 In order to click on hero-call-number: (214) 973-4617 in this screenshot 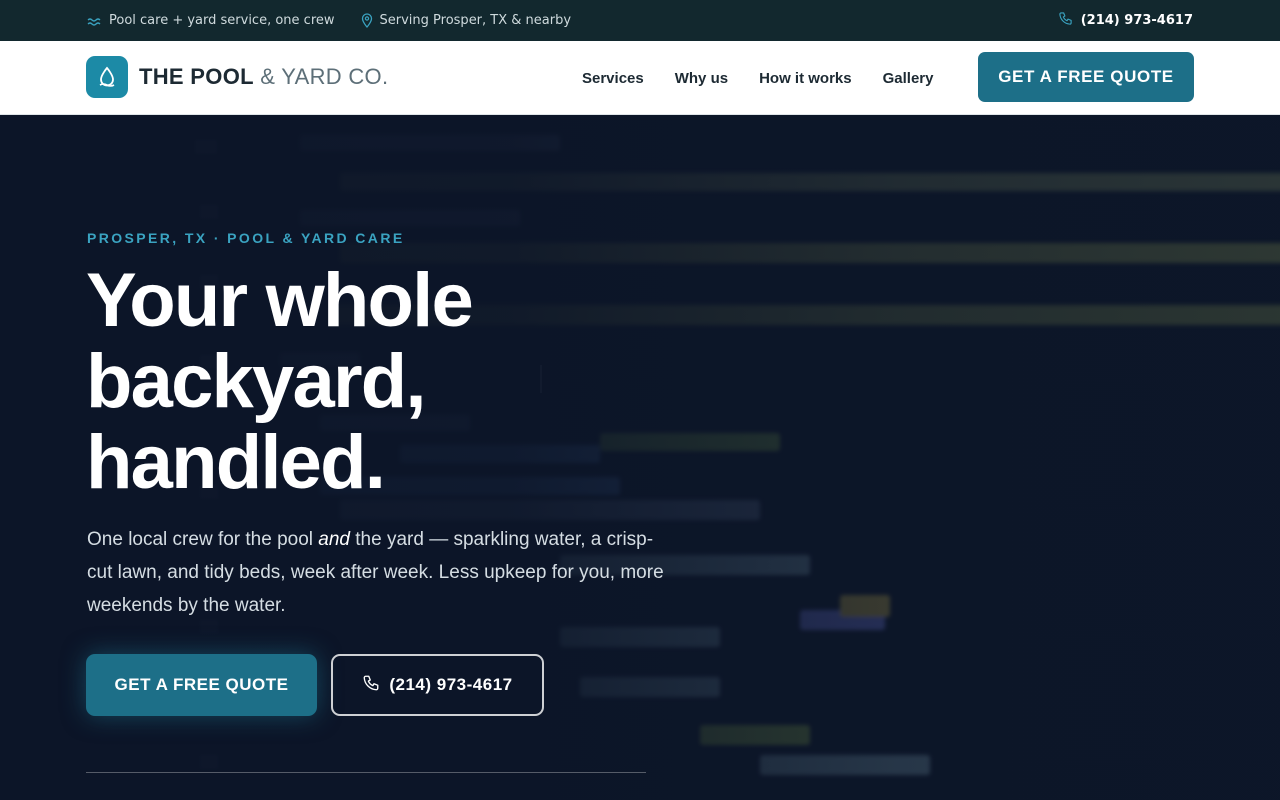, I will do `click(451, 684)`.